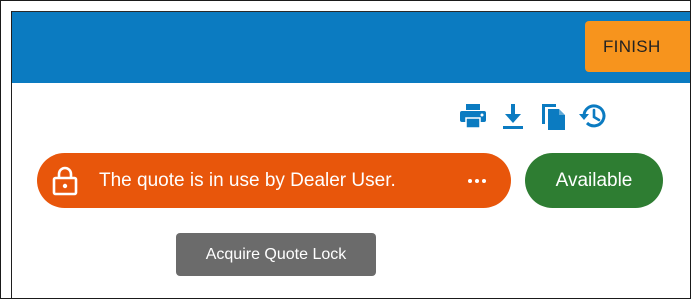 This screenshot has height=299, width=691. Describe the element at coordinates (553, 116) in the screenshot. I see `copy-icon` at that location.